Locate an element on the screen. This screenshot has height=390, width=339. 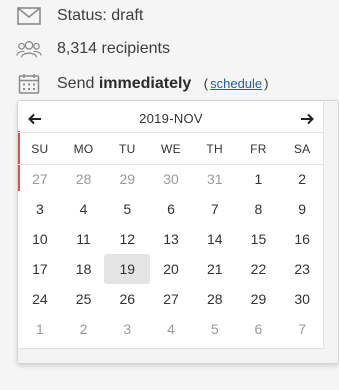
recipients-row: 8,314 recipients is located at coordinates (169, 49).